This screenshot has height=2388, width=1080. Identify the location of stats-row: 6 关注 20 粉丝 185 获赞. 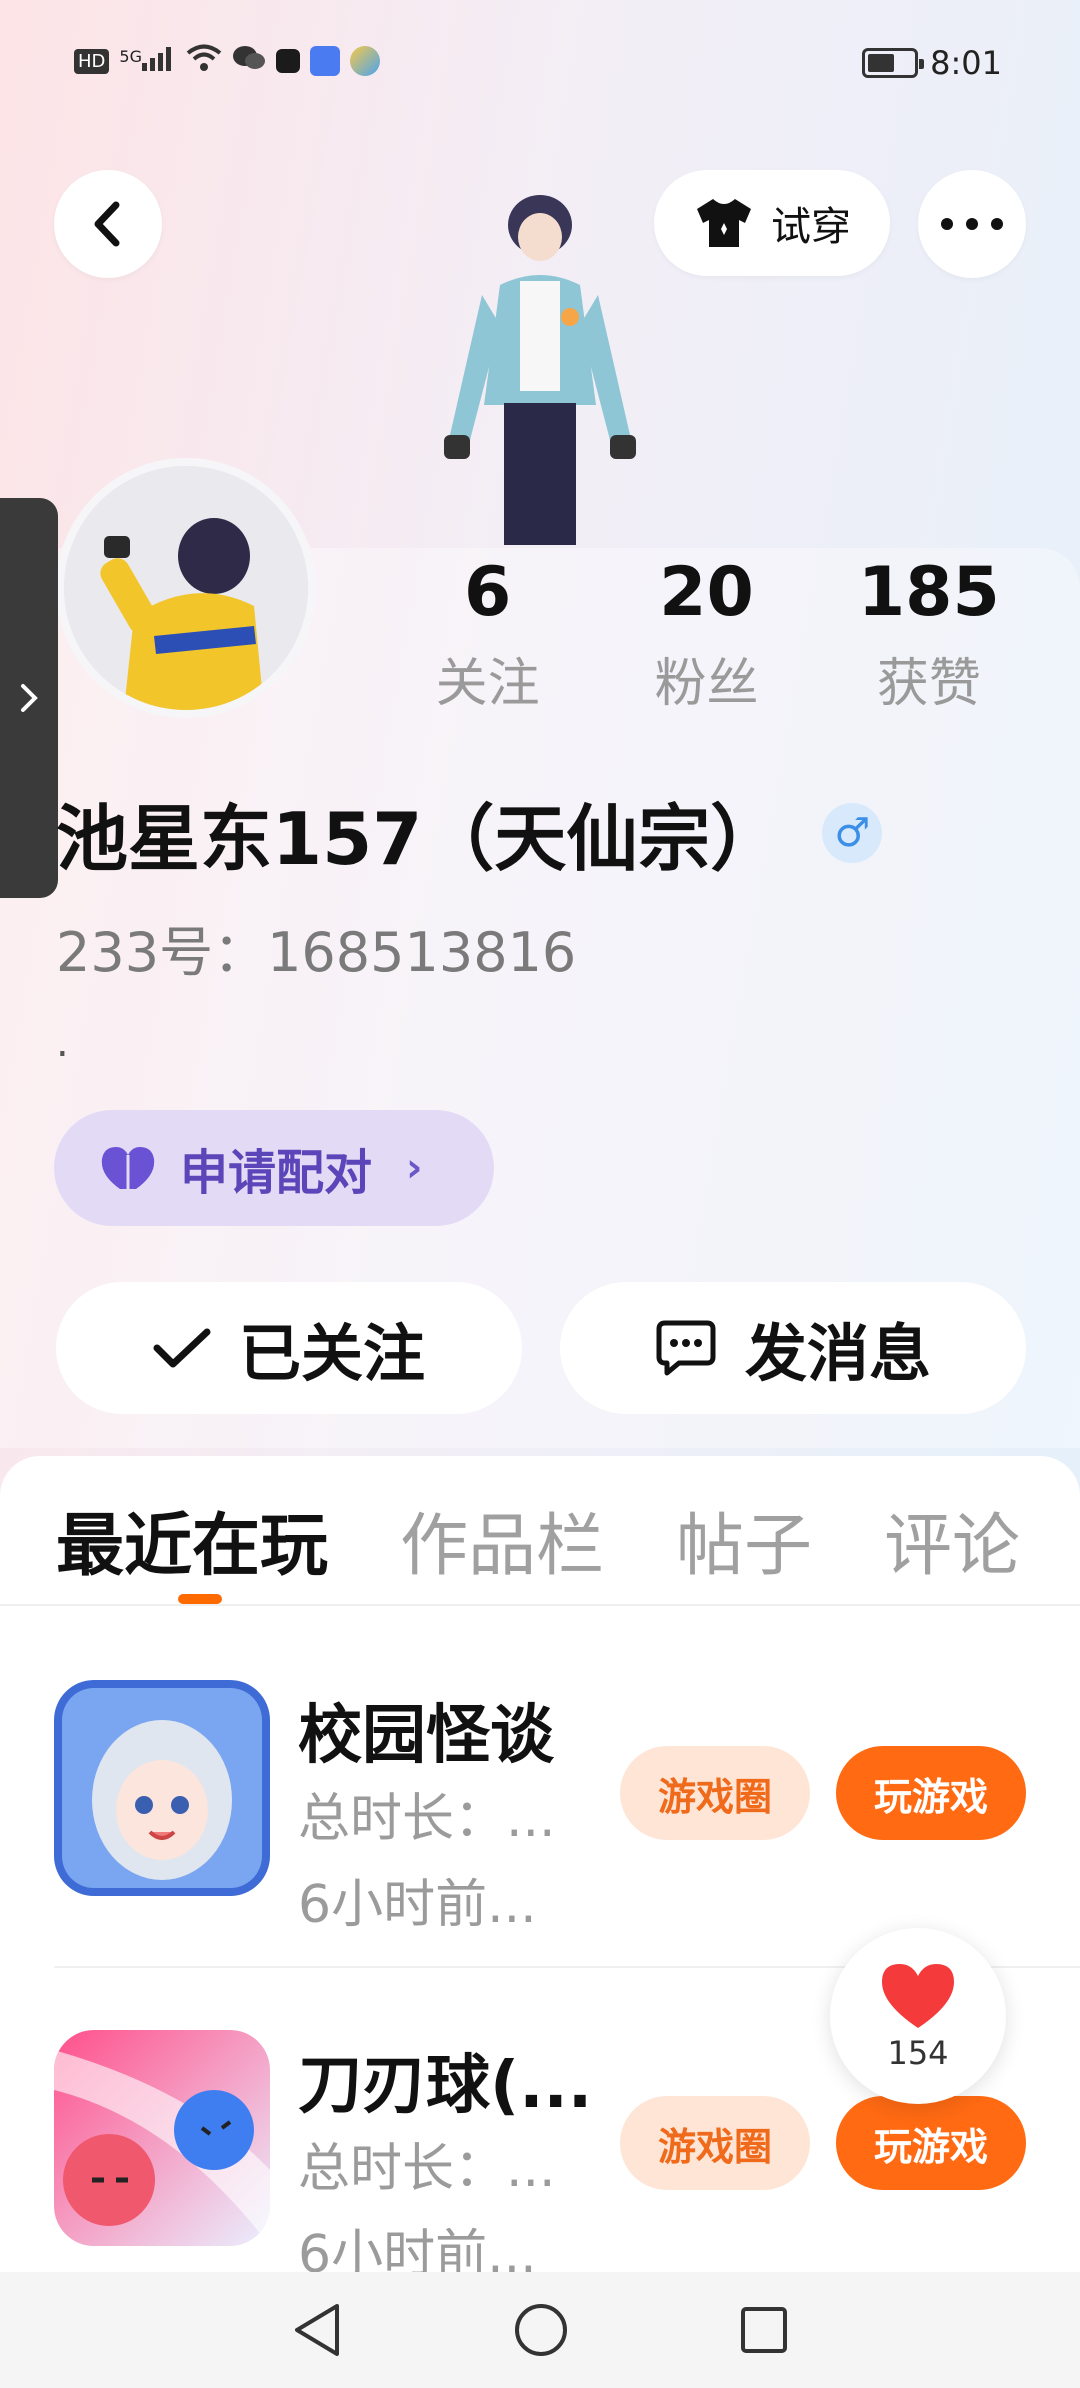
(730, 634).